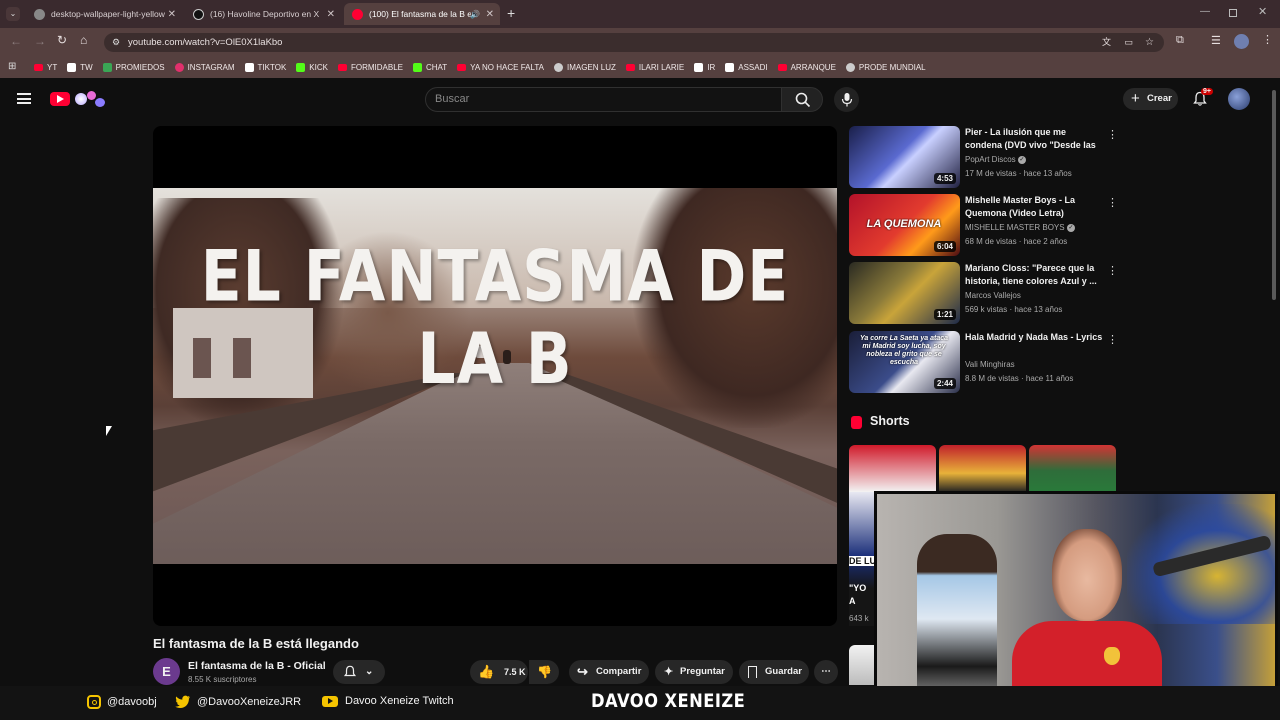 Image resolution: width=1280 pixels, height=720 pixels. What do you see at coordinates (584, 67) in the screenshot?
I see `bookmark-9: IMAGEN LUZ` at bounding box center [584, 67].